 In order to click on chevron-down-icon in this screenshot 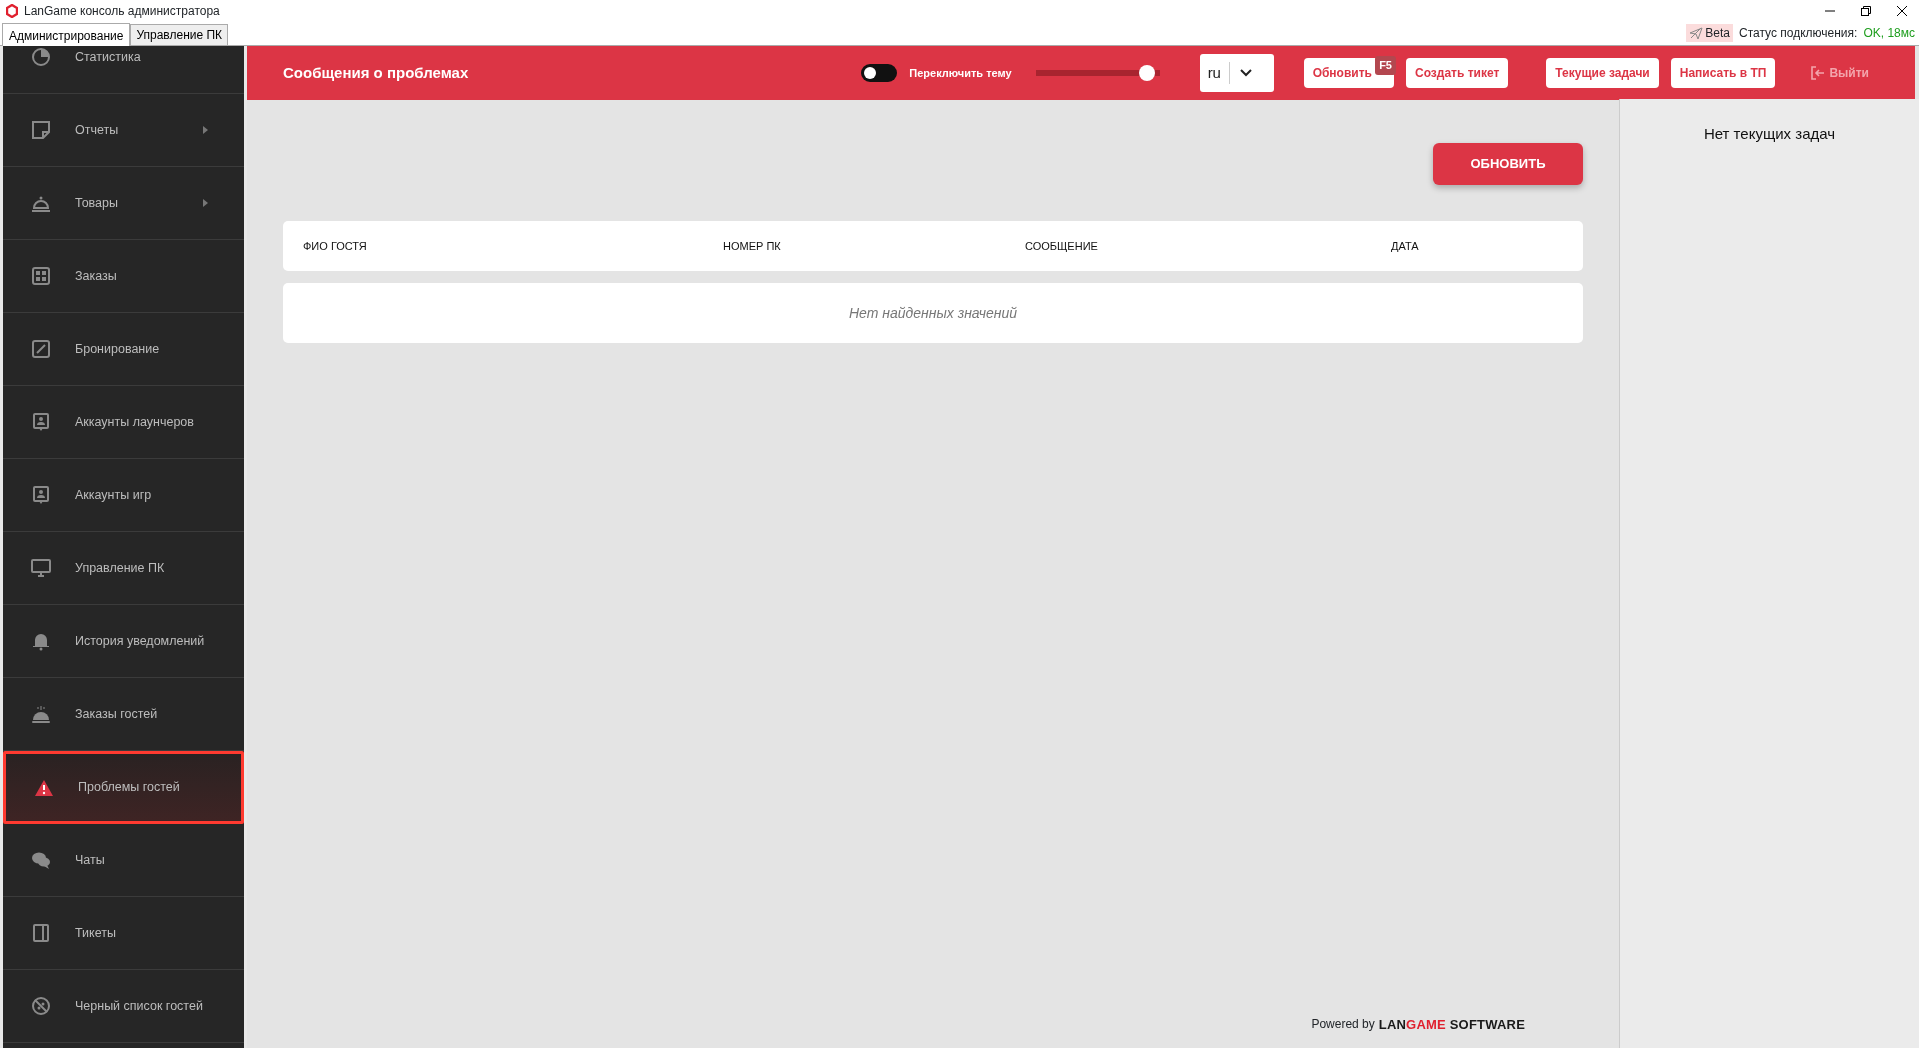, I will do `click(1245, 73)`.